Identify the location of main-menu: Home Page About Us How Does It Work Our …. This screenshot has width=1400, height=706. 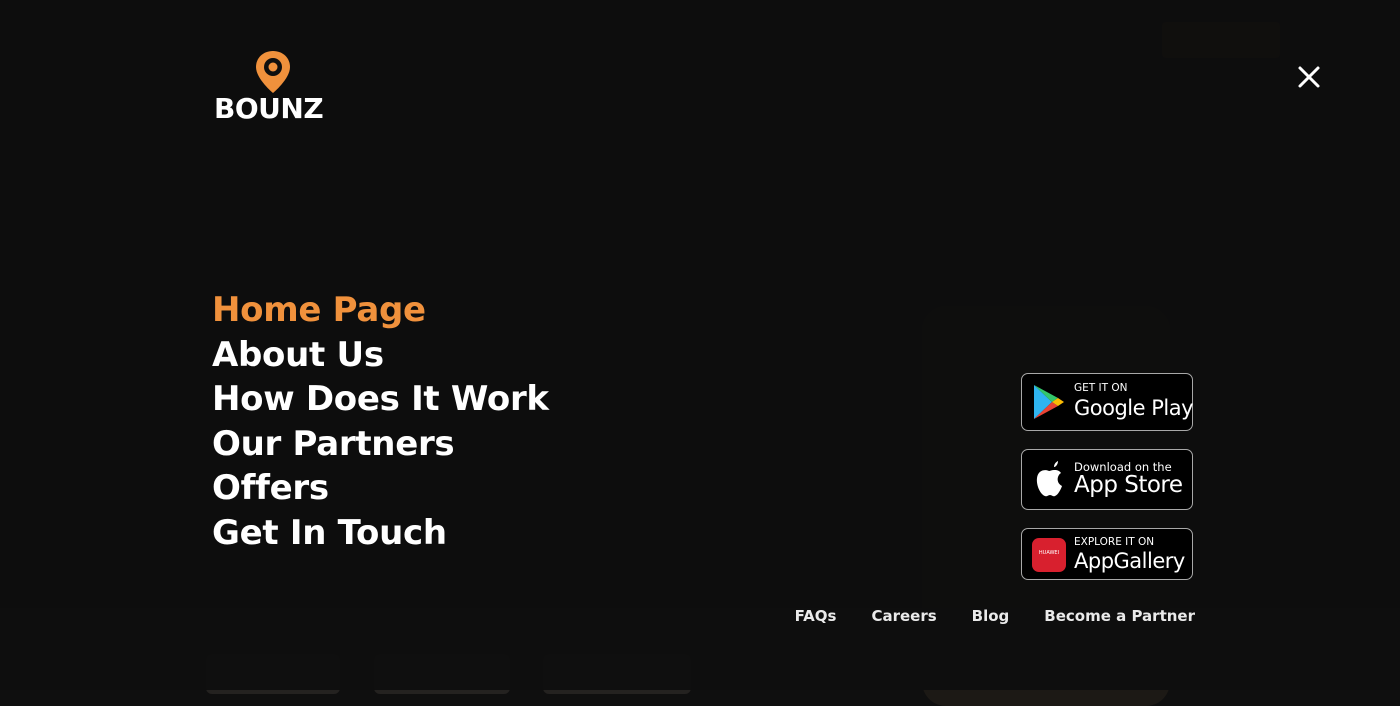
(380, 421).